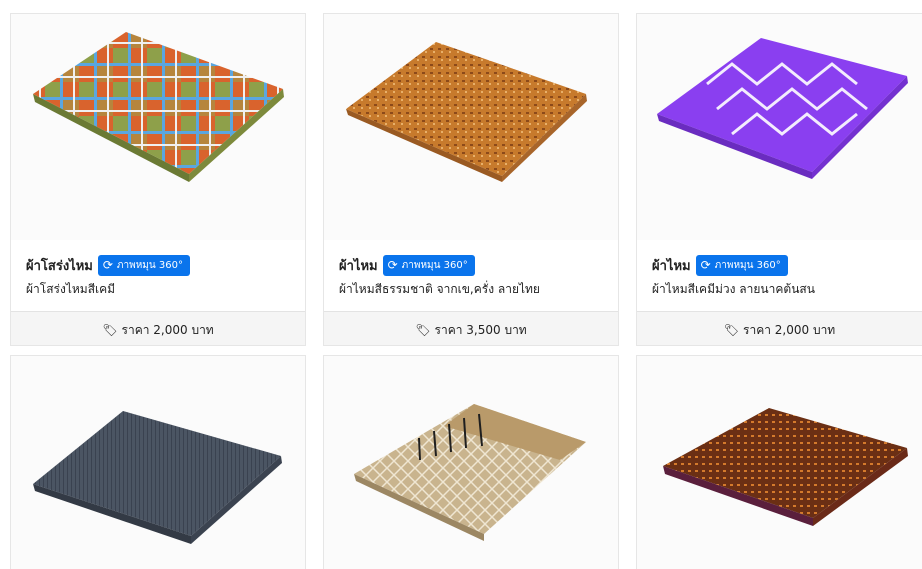 The height and width of the screenshot is (569, 922). I want to click on price-footer: 🏷 ราคา 3,500 บาท, so click(471, 328).